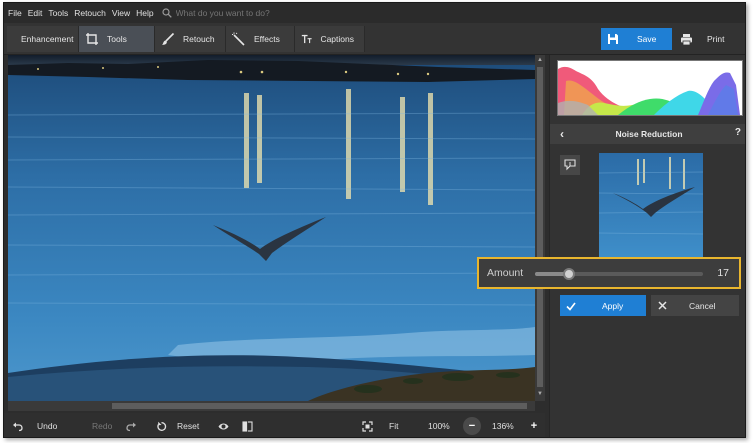 This screenshot has height=443, width=754. What do you see at coordinates (102, 426) in the screenshot?
I see `redo-label: Redo` at bounding box center [102, 426].